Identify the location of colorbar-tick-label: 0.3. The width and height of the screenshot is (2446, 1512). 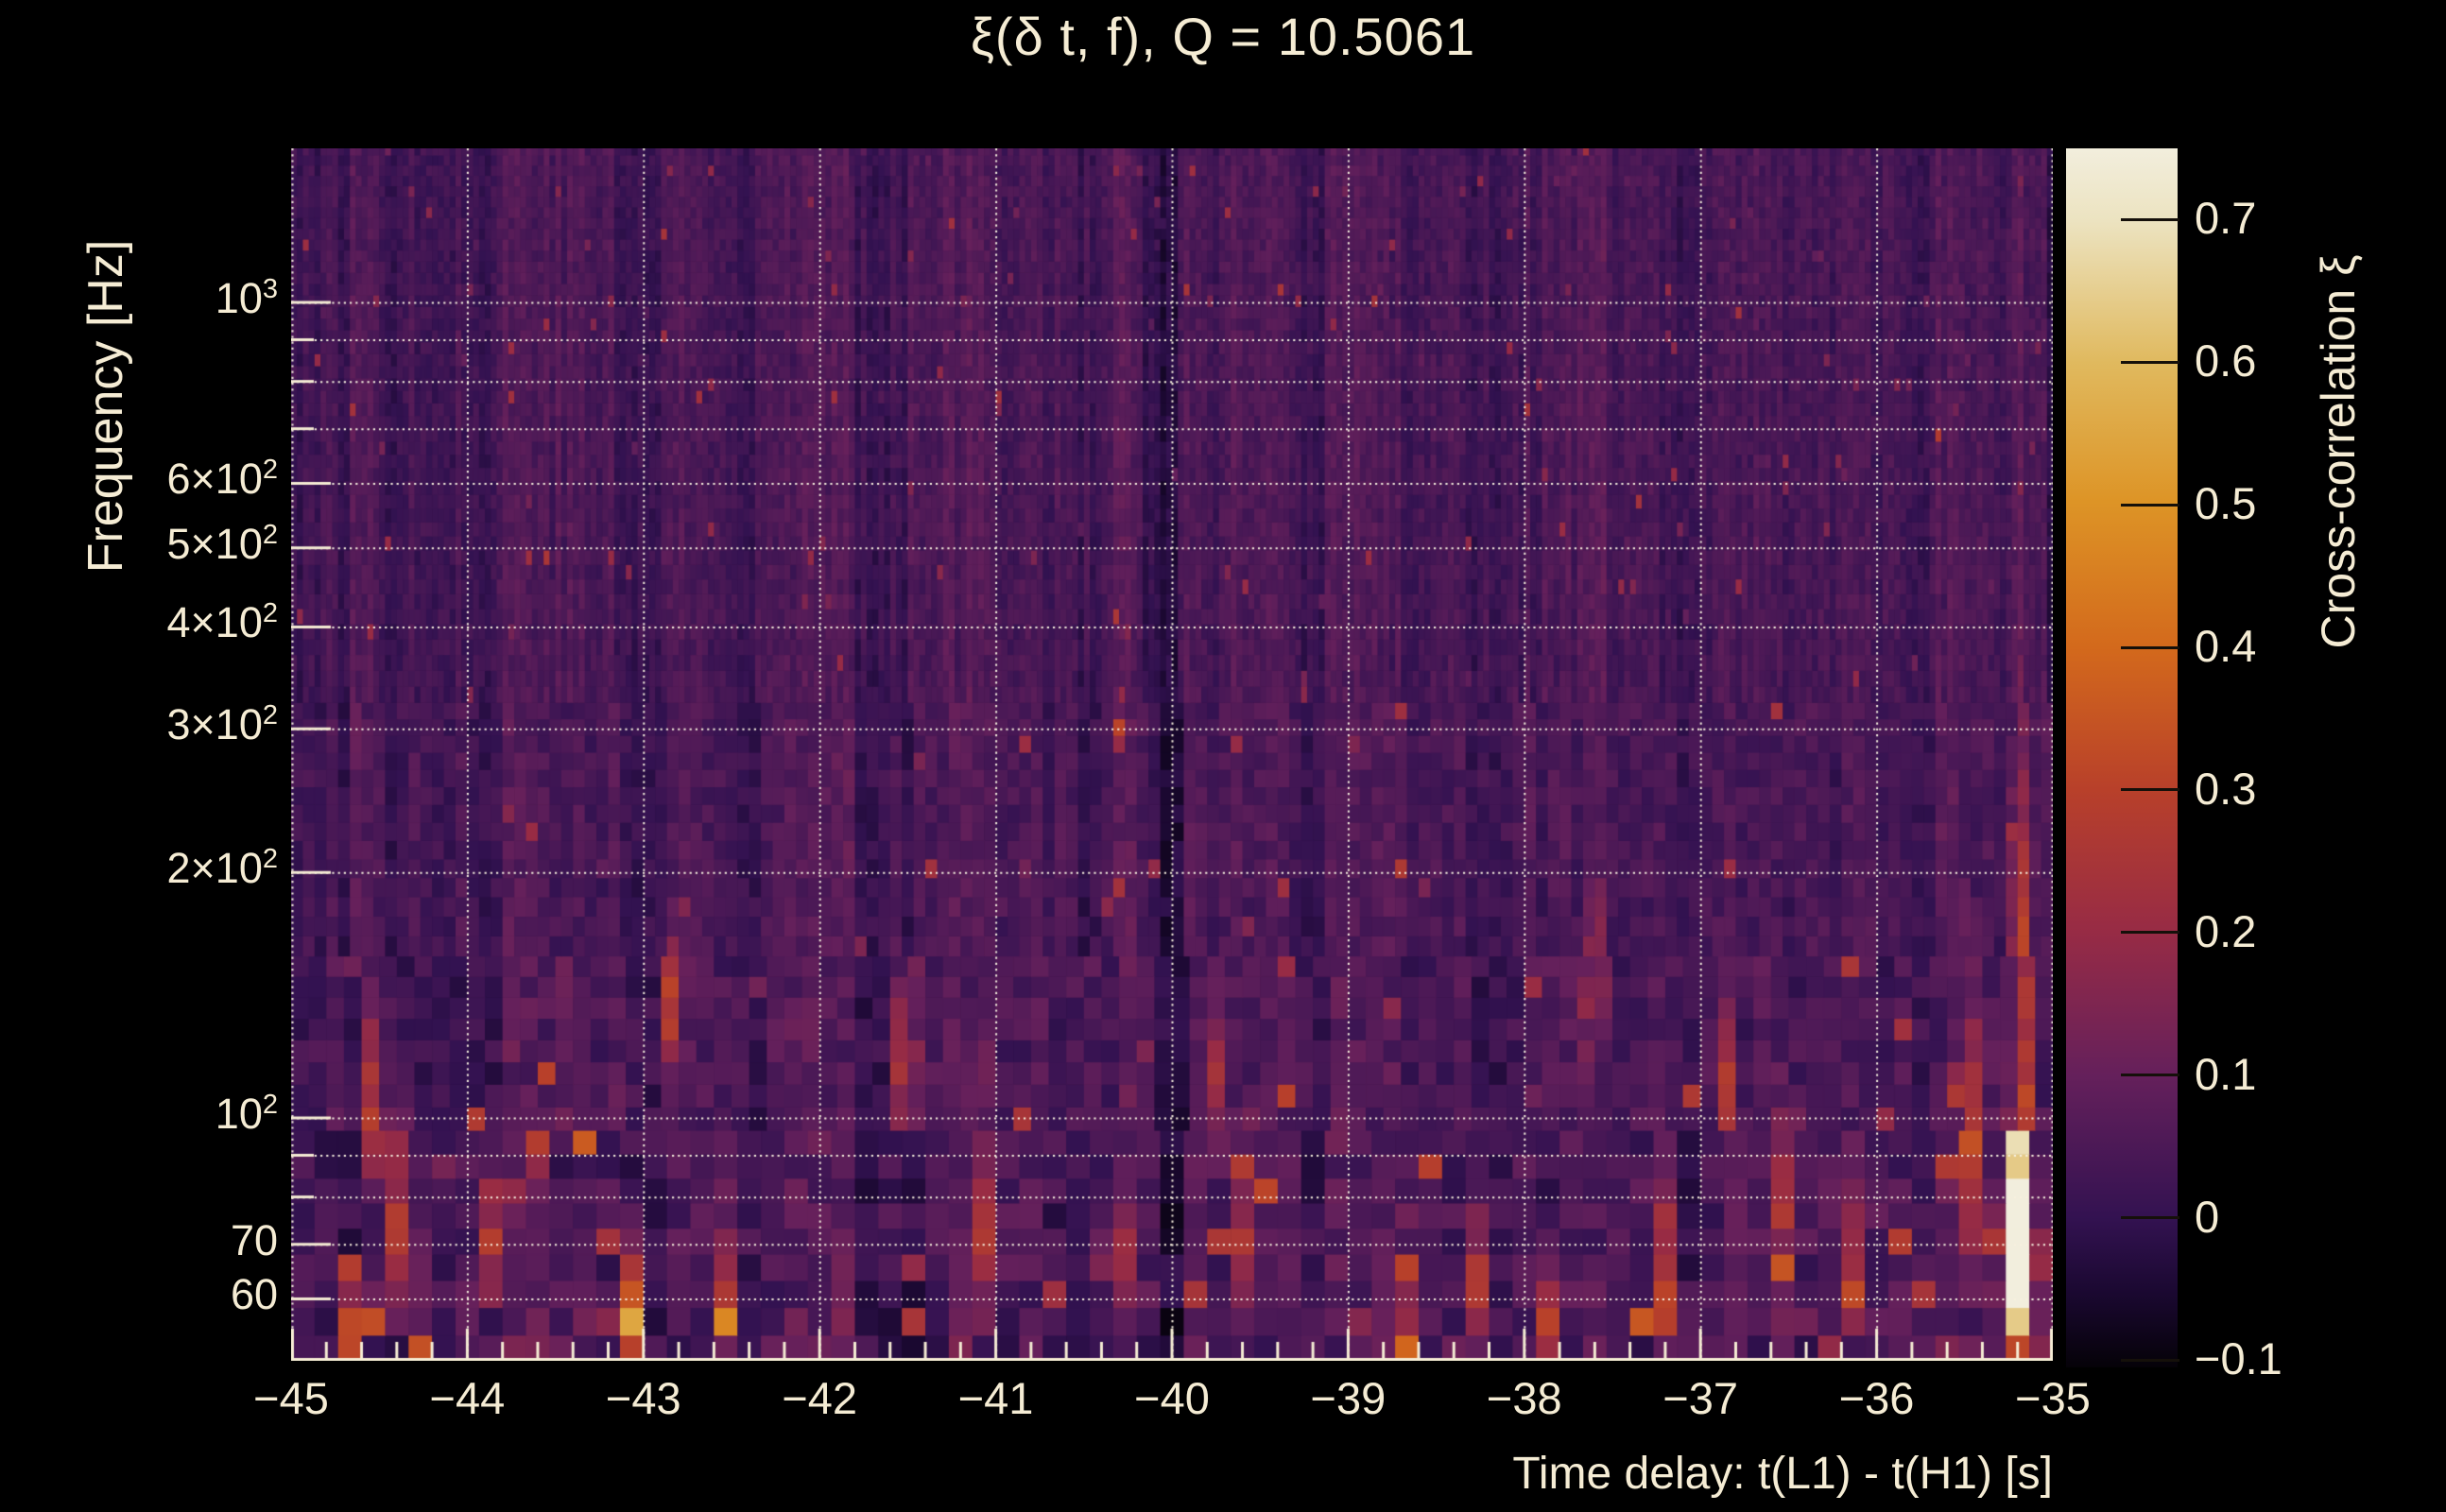
(2226, 788).